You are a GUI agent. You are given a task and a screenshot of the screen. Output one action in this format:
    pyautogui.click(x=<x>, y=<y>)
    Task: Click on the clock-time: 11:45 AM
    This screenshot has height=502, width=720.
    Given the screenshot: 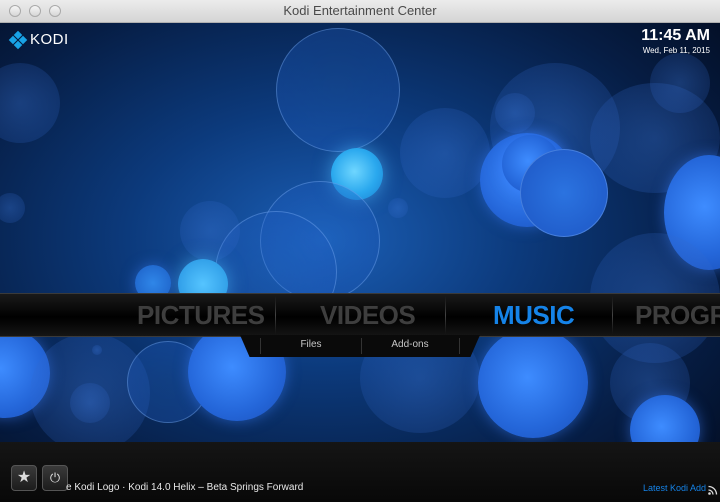 What is the action you would take?
    pyautogui.click(x=675, y=35)
    